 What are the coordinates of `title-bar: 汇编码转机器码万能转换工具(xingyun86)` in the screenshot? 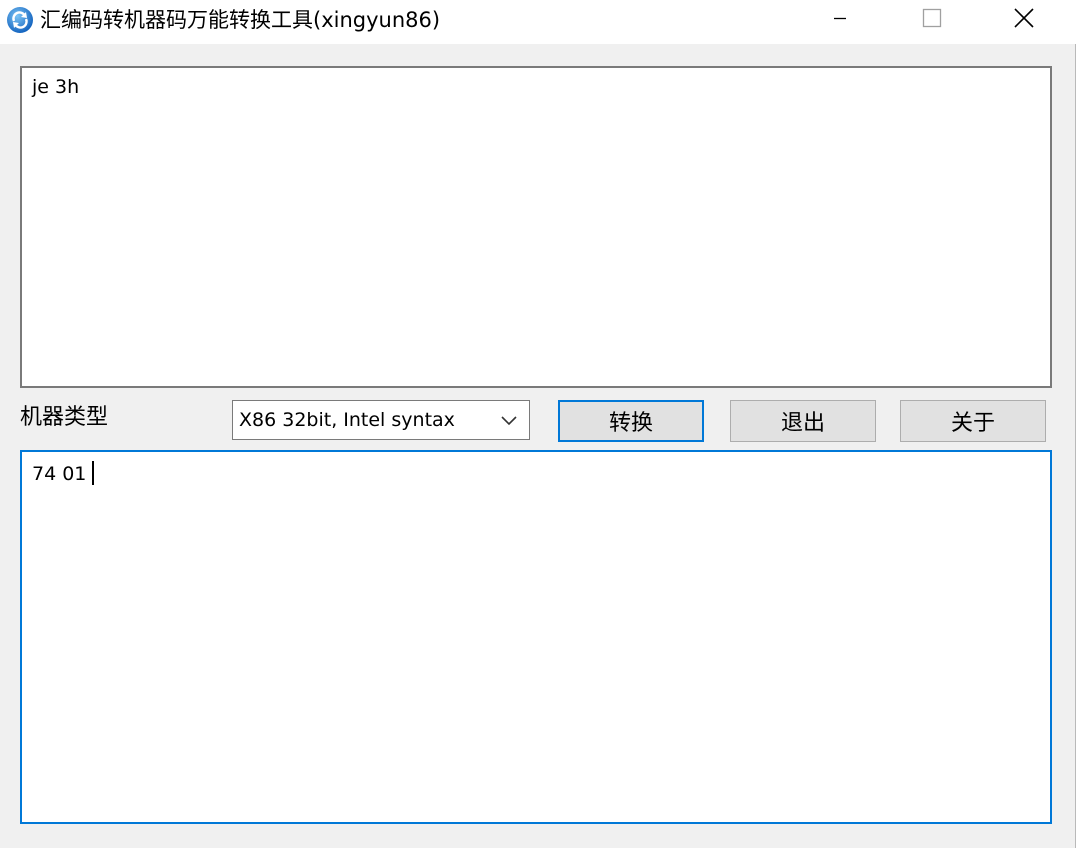 It's located at (538, 22).